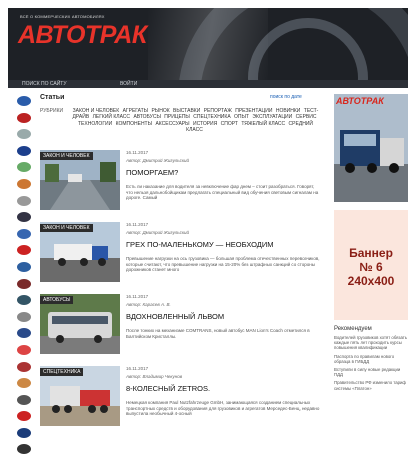  I want to click on category-link: ИСТОРИЯ, so click(205, 124).